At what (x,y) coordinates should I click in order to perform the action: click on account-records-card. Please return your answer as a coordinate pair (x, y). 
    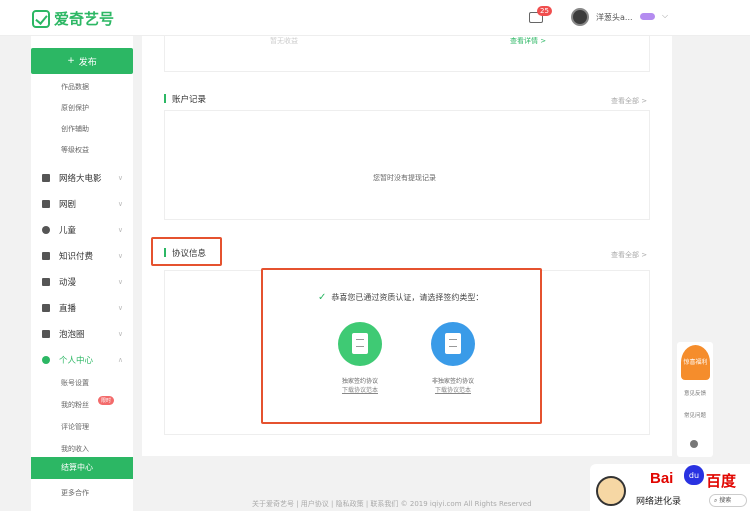
    Looking at the image, I should click on (407, 165).